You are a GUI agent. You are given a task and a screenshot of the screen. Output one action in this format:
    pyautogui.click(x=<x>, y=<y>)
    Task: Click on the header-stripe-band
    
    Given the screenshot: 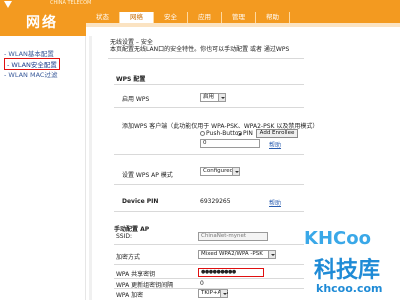 What is the action you would take?
    pyautogui.click(x=243, y=25)
    